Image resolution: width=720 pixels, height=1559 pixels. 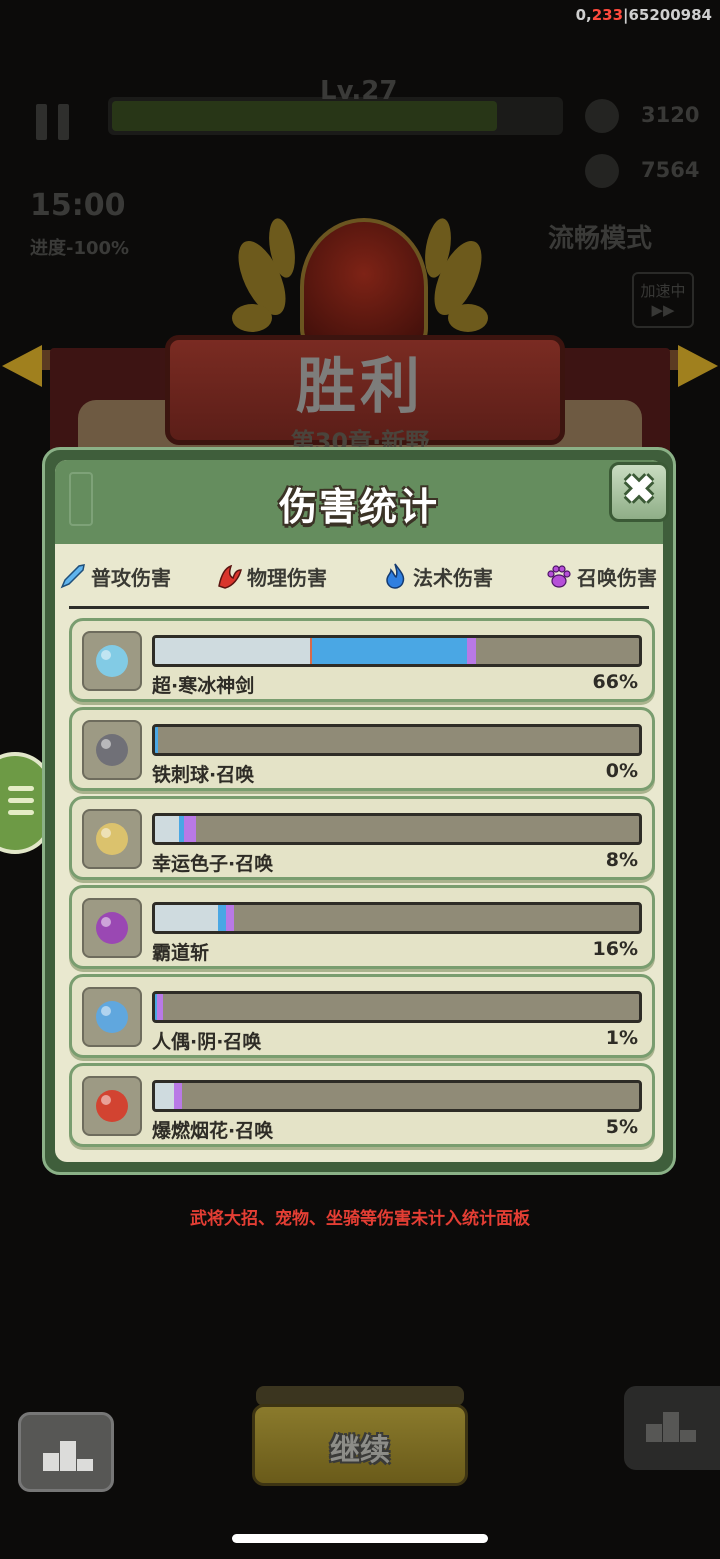 I want to click on claw-icon, so click(x=230, y=576).